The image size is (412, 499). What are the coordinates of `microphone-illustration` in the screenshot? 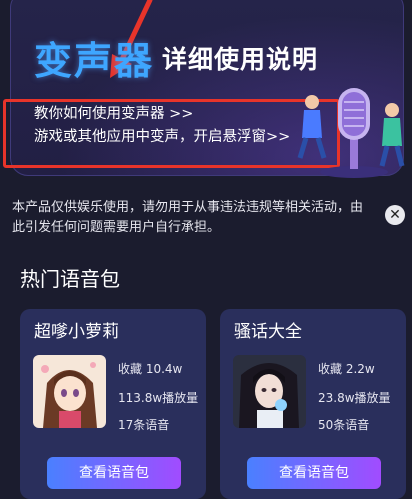 It's located at (351, 133).